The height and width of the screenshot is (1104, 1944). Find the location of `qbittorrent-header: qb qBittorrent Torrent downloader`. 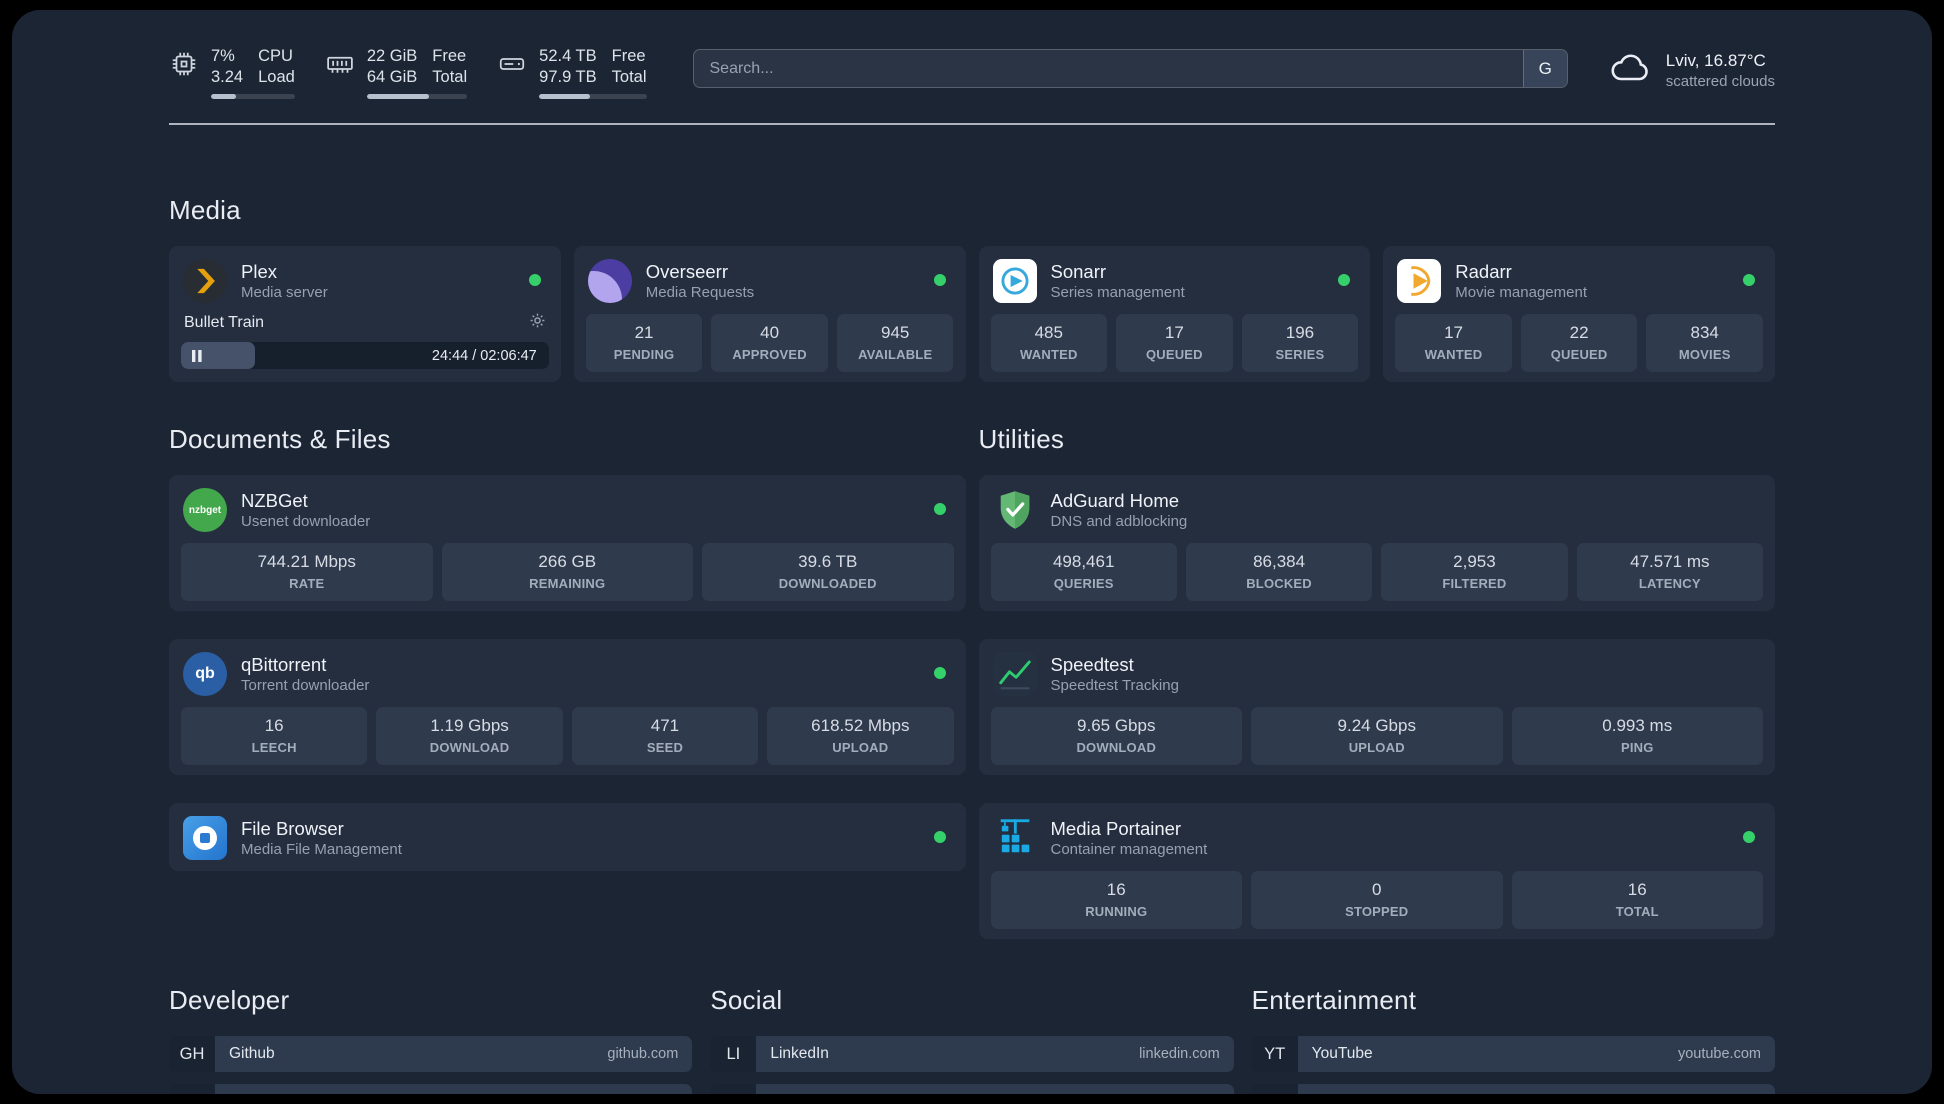

qbittorrent-header: qb qBittorrent Torrent downloader is located at coordinates (567, 673).